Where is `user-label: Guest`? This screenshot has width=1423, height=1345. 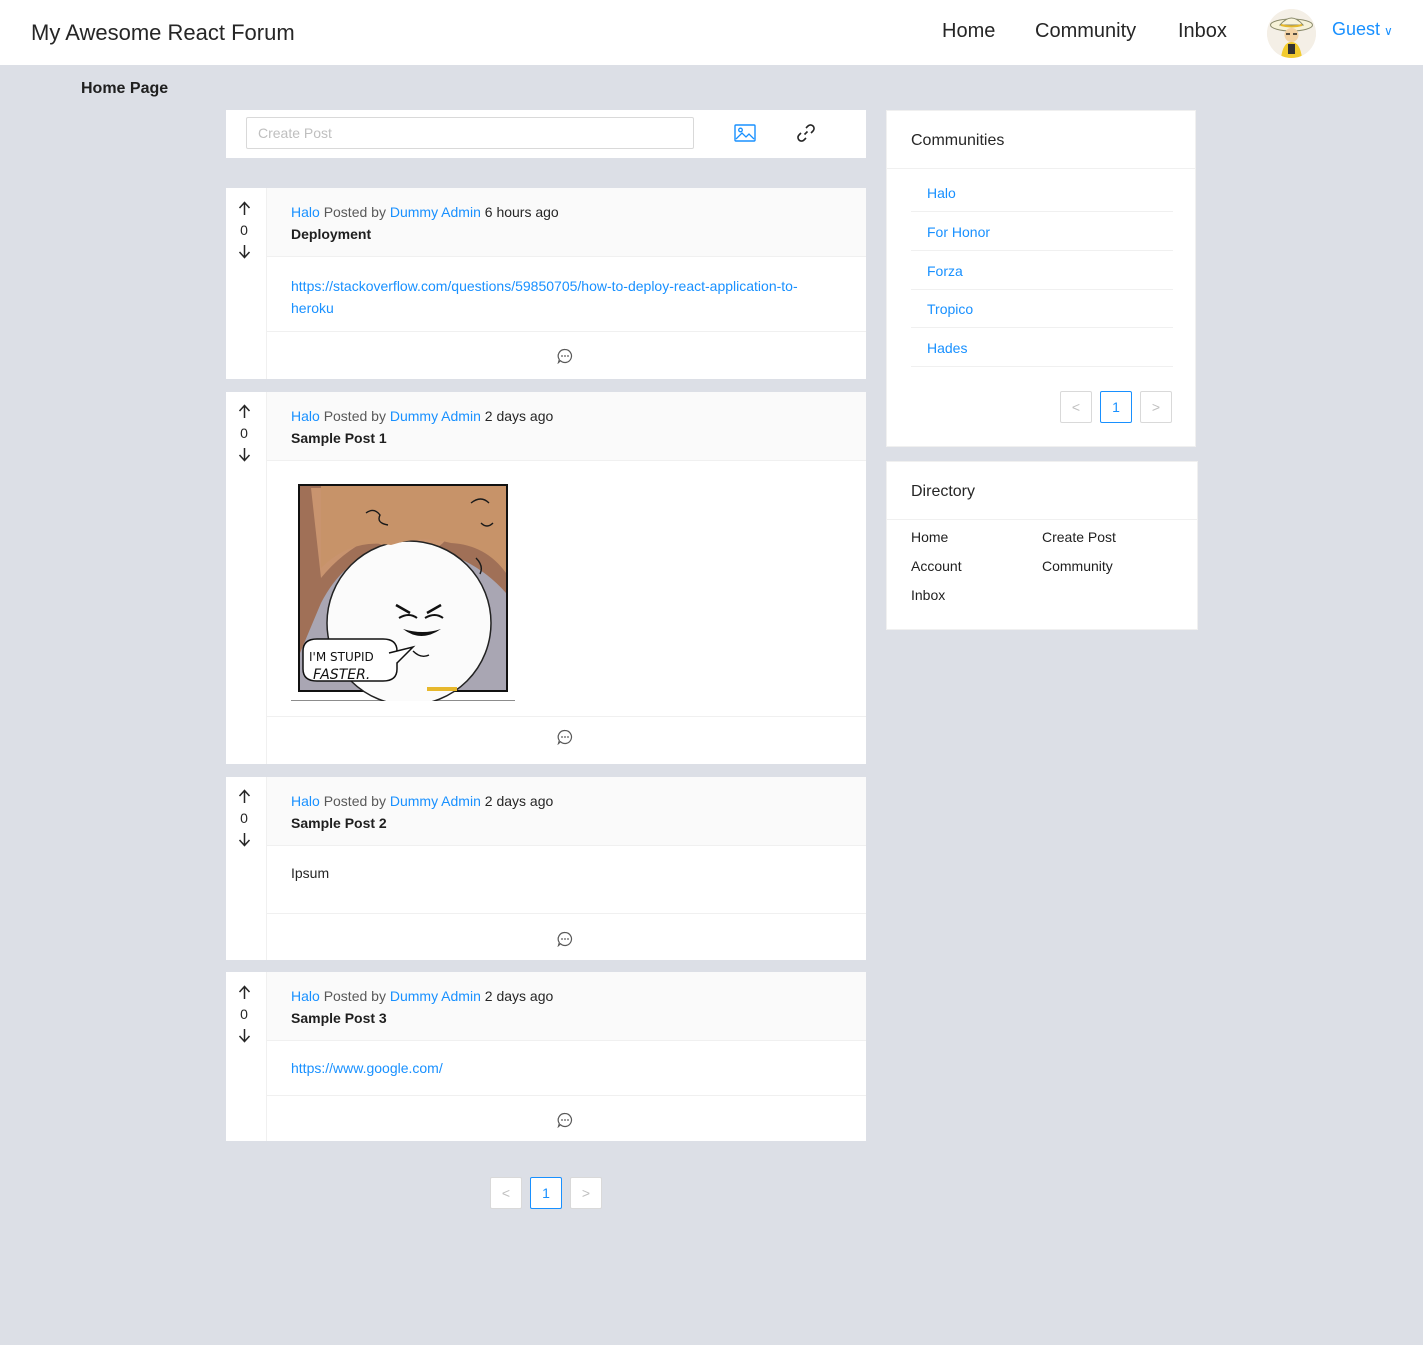 user-label: Guest is located at coordinates (1356, 29).